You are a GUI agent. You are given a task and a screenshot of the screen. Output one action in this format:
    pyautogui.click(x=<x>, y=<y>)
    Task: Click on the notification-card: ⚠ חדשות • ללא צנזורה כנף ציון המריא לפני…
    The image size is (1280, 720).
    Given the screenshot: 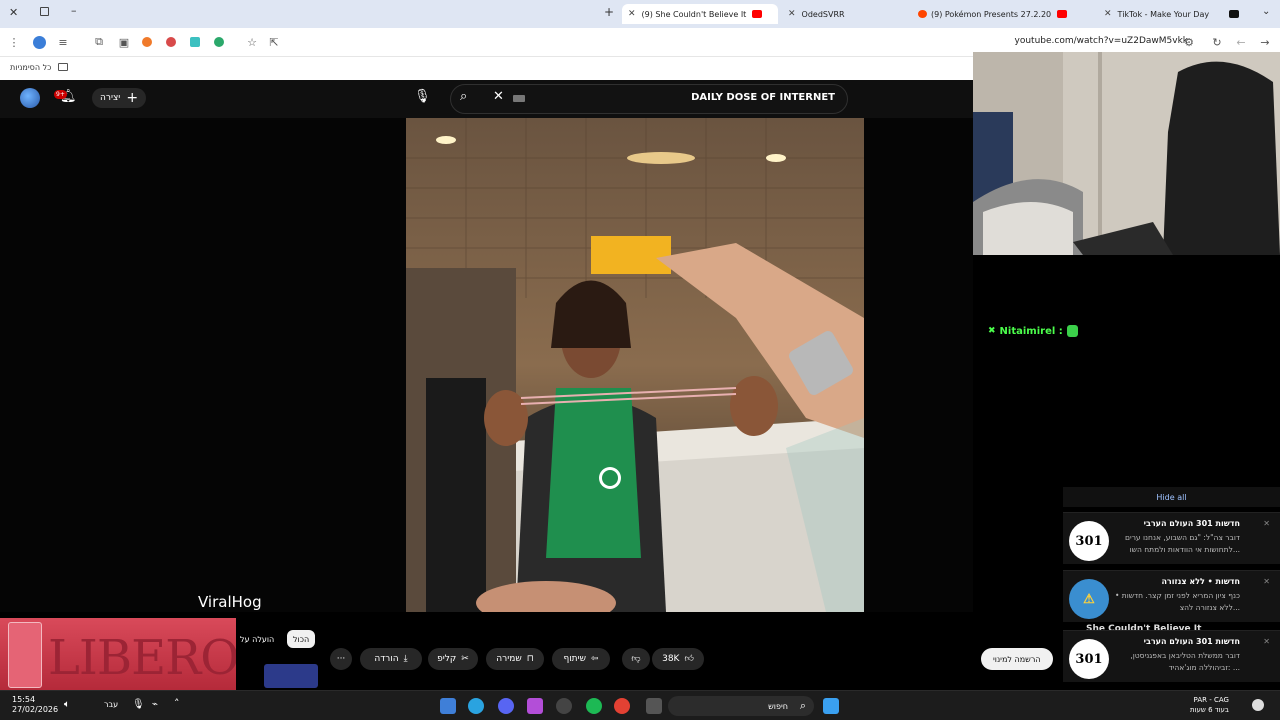 What is the action you would take?
    pyautogui.click(x=1171, y=596)
    